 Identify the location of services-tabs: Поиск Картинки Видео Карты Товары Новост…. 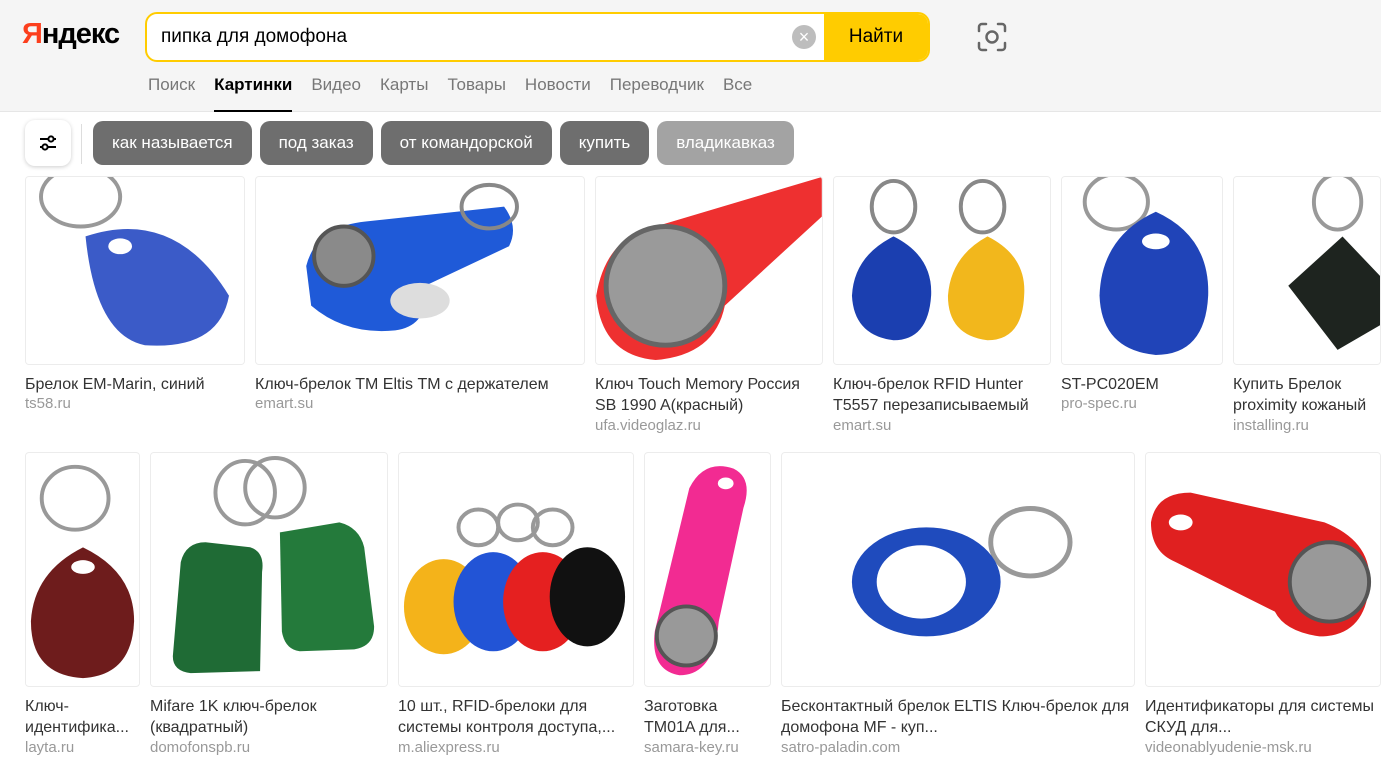
(459, 93).